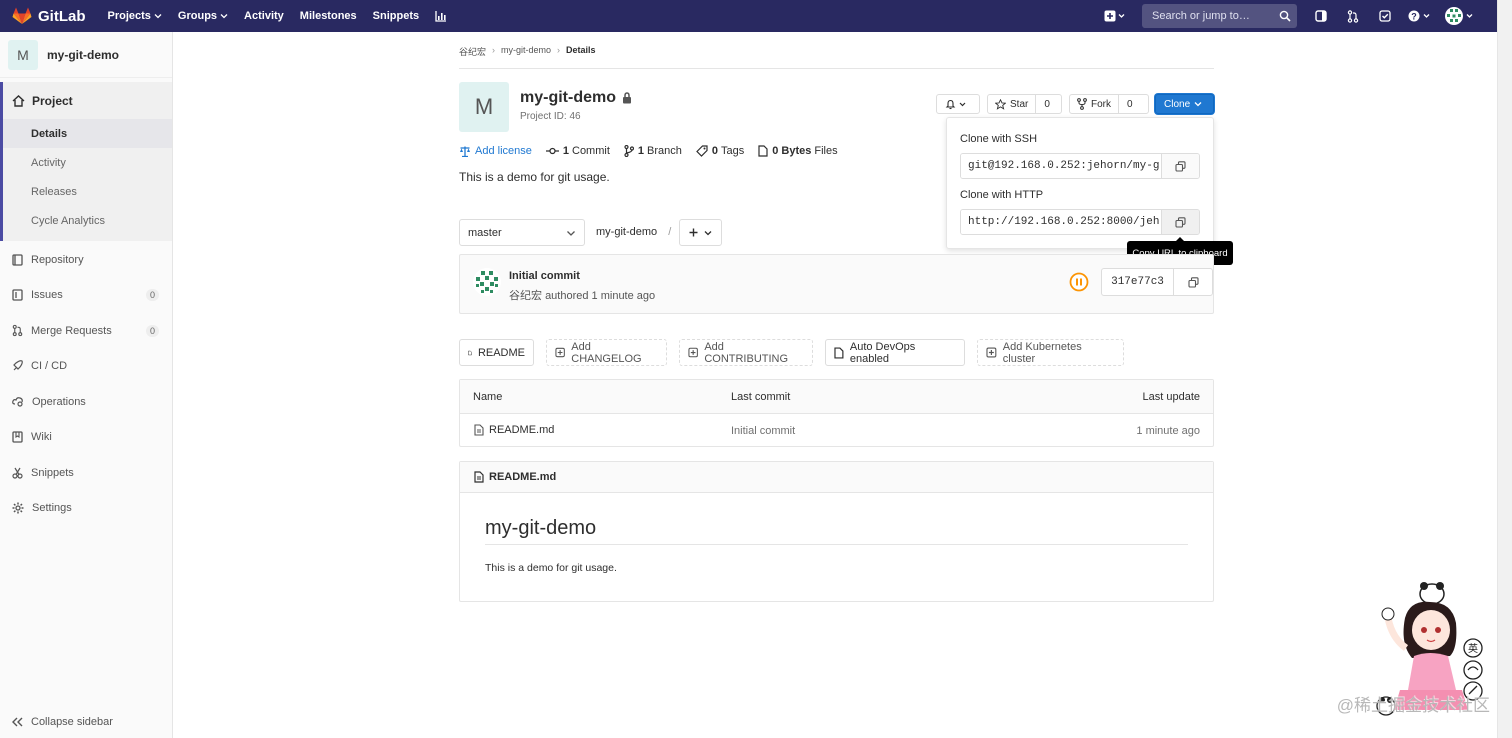 The image size is (1512, 738). I want to click on sidebar-project-header: M my-git-demo, so click(86, 55).